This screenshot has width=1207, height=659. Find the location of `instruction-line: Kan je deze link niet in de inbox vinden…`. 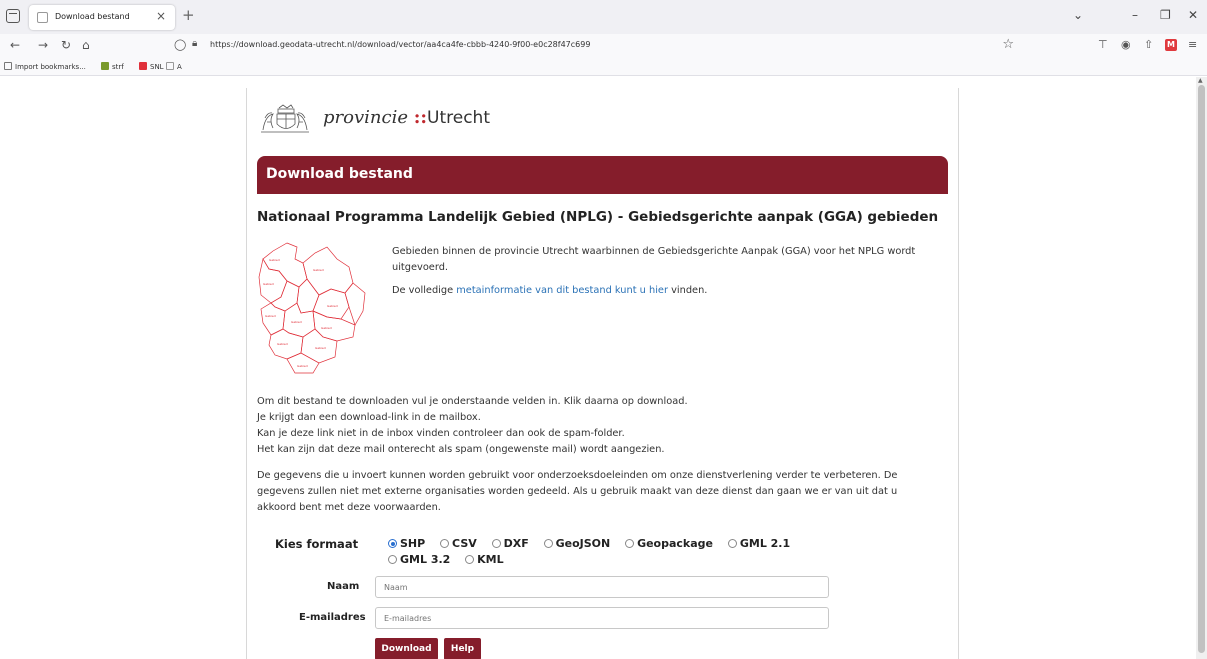

instruction-line: Kan je deze link niet in de inbox vinden… is located at coordinates (441, 433).